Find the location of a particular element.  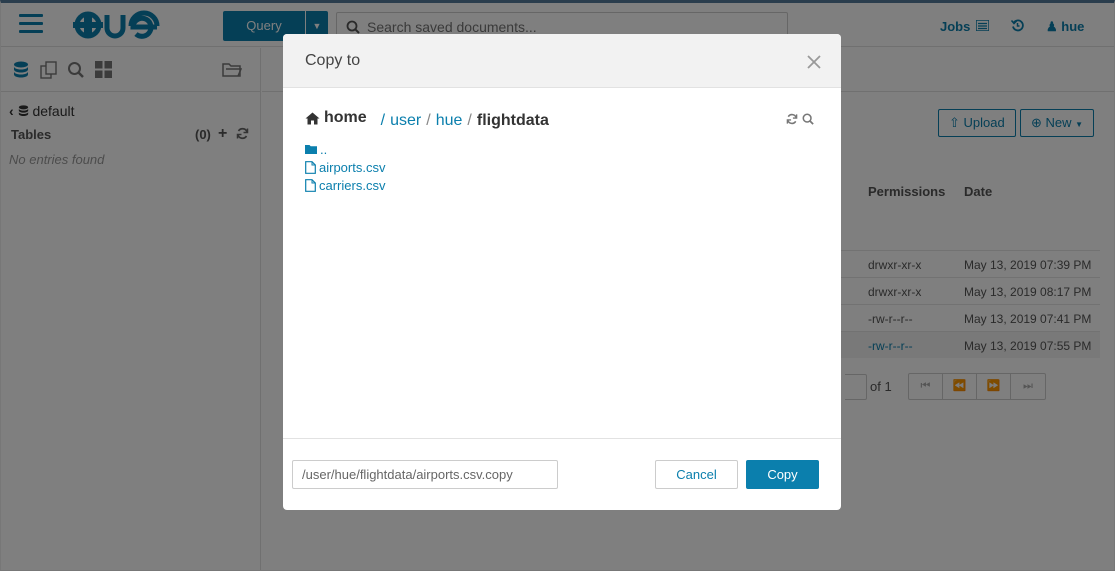

breadcrumb-home: home is located at coordinates (336, 118).